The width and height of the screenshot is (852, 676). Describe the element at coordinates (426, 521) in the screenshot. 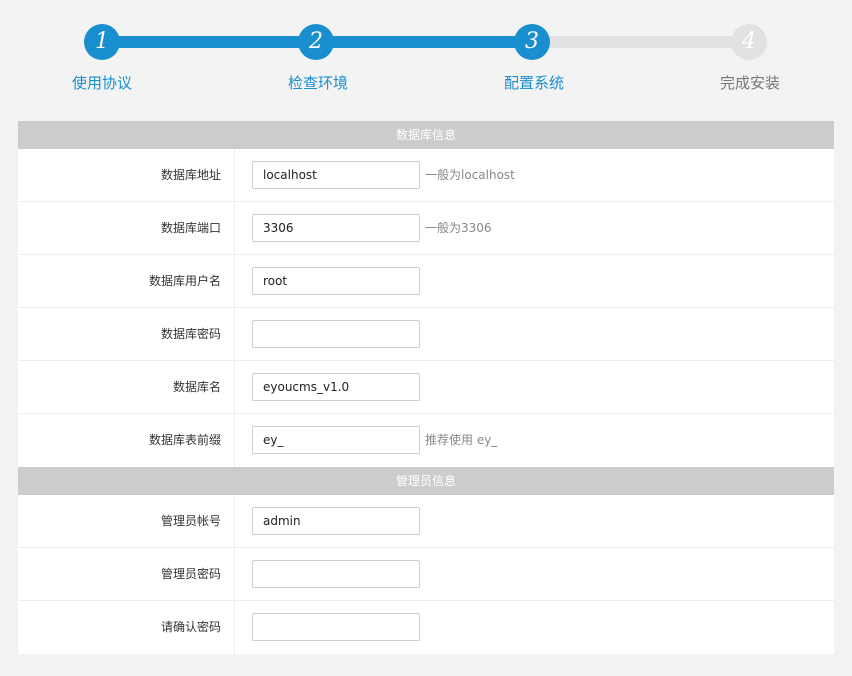

I see `admin-account-row: 管理员帐号` at that location.